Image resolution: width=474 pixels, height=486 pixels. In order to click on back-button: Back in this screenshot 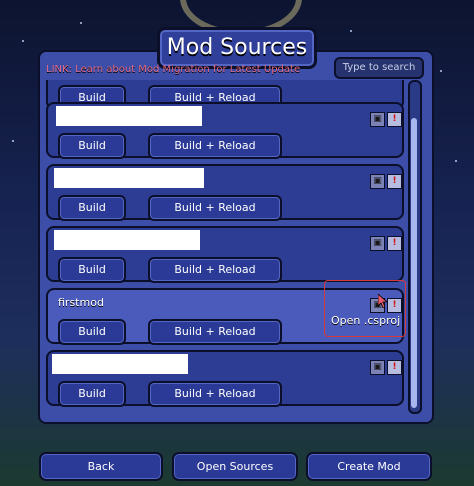, I will do `click(101, 466)`.